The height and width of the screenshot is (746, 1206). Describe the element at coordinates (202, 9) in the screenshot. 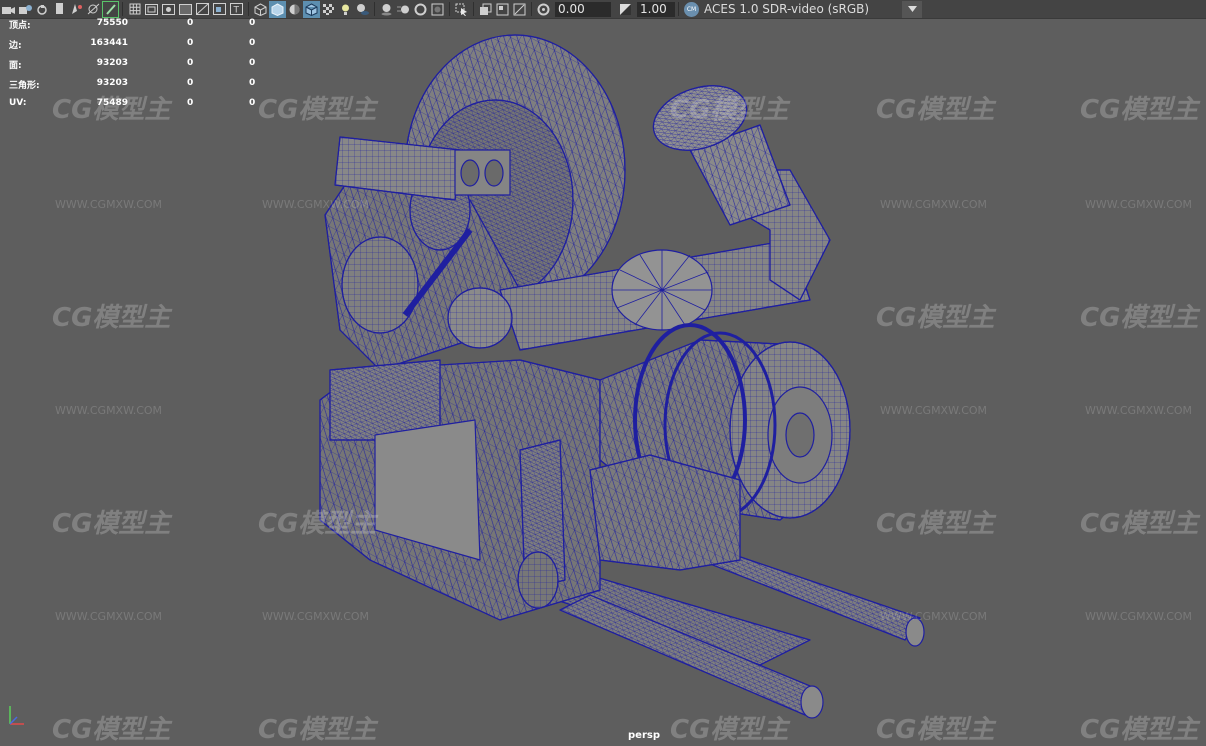

I see `field-chart-icon` at that location.